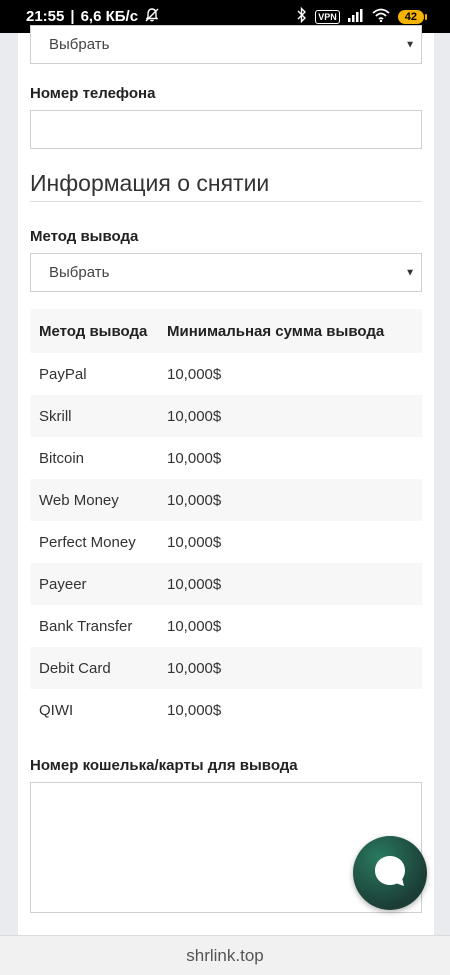  I want to click on url-text: shrlink.top, so click(225, 955).